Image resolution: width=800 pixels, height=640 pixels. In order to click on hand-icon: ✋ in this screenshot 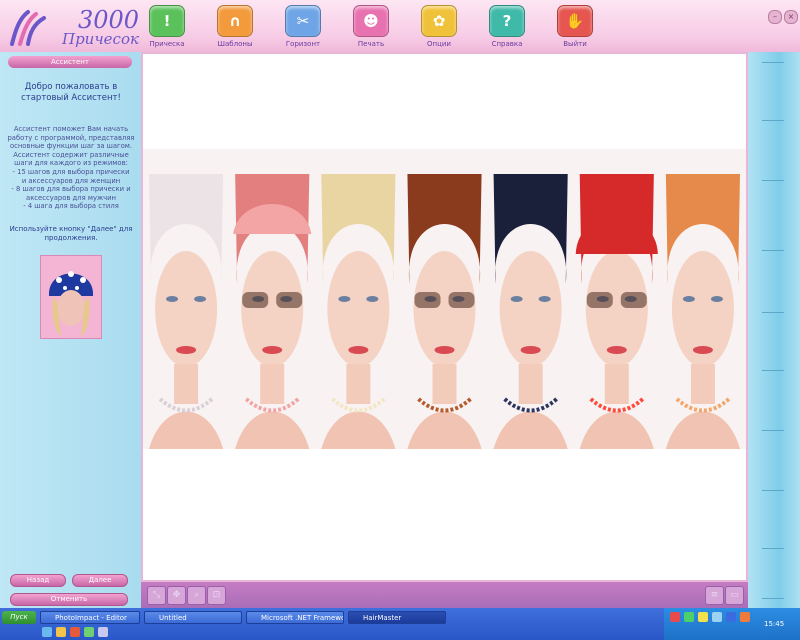, I will do `click(575, 21)`.